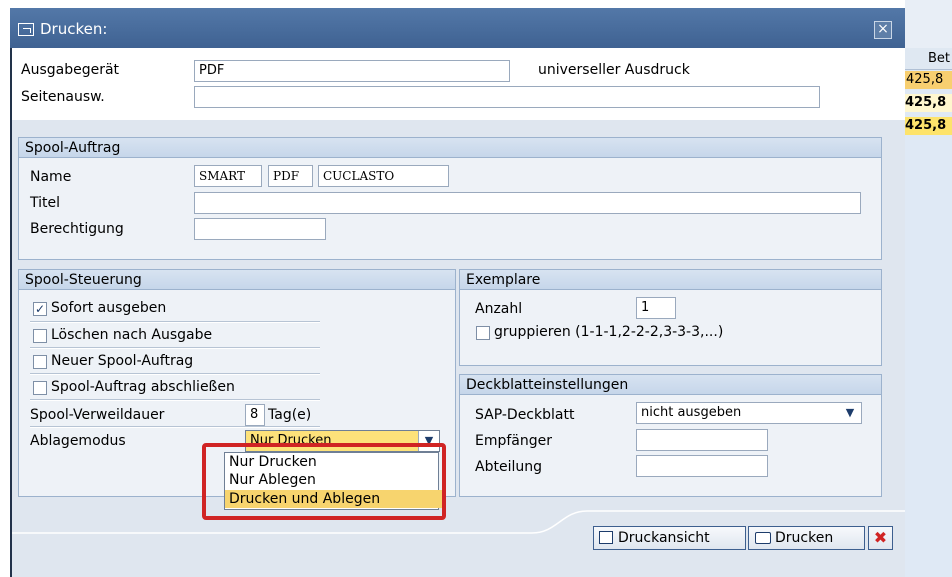 This screenshot has height=577, width=952. What do you see at coordinates (763, 538) in the screenshot?
I see `printer-icon` at bounding box center [763, 538].